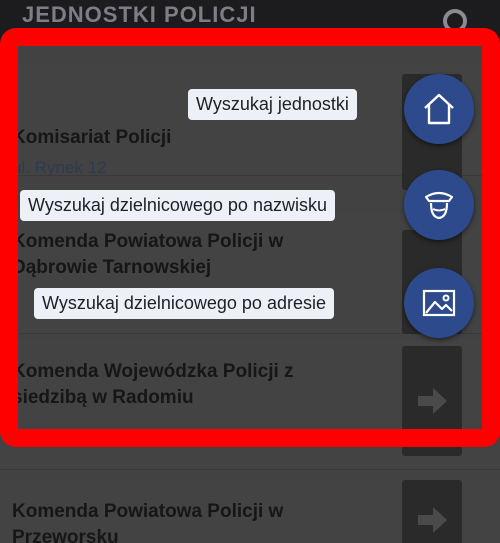 The image size is (500, 543). I want to click on list-item-title-line2: Przeworsku, so click(65, 535).